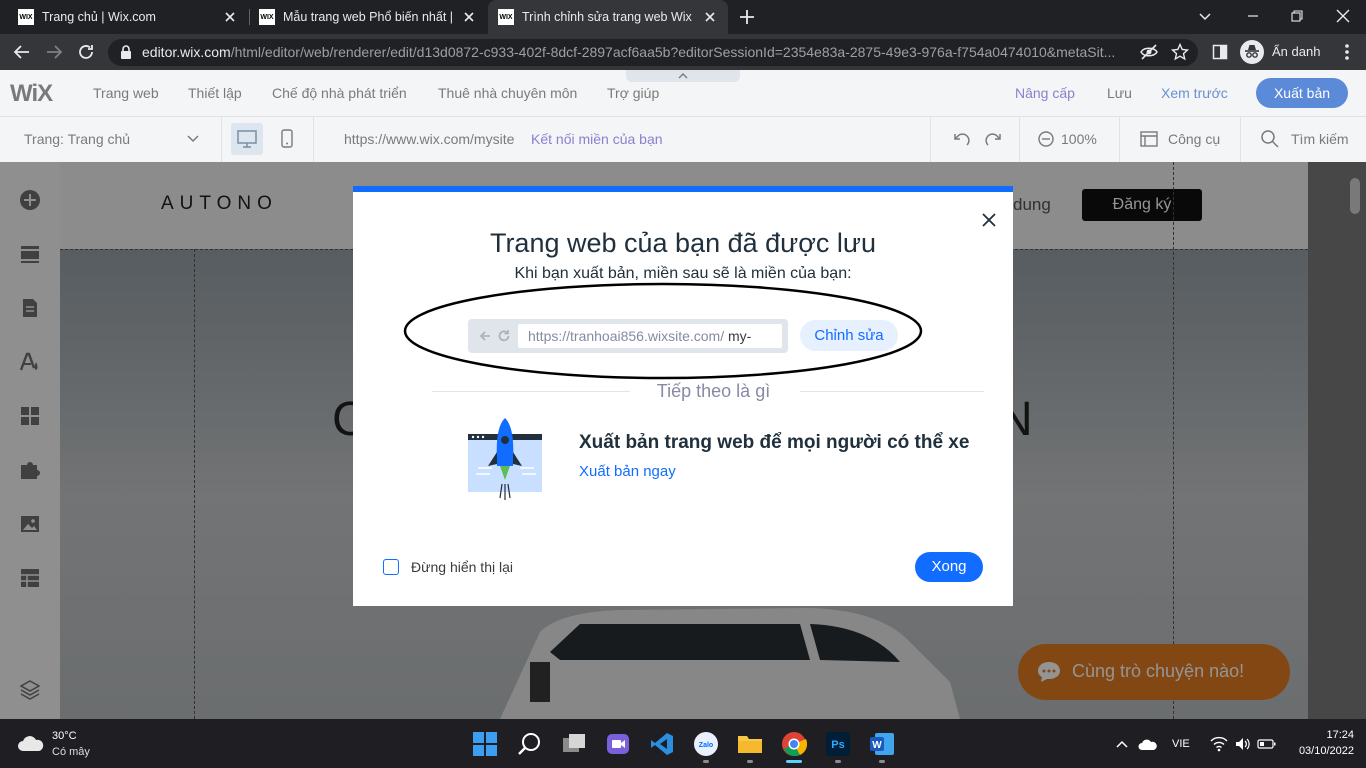 The width and height of the screenshot is (1366, 768). Describe the element at coordinates (1219, 744) in the screenshot. I see `wifi-icon` at that location.